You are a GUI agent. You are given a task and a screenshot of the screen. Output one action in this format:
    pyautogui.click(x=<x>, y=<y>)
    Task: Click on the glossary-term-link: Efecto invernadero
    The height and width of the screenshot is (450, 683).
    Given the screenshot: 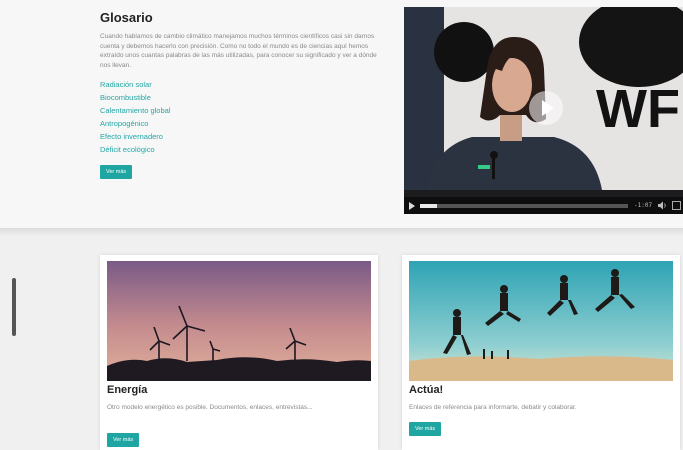 What is the action you would take?
    pyautogui.click(x=242, y=136)
    